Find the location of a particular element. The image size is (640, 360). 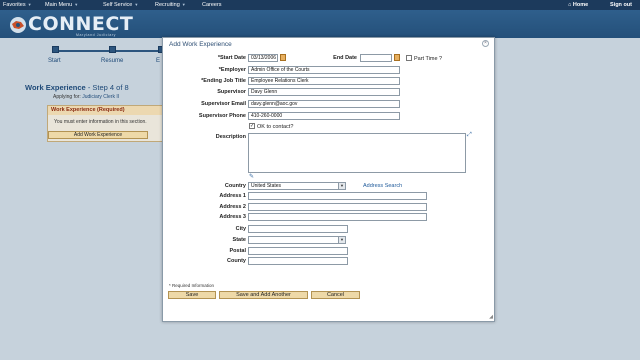

address-search-link: Address Search is located at coordinates (382, 186).